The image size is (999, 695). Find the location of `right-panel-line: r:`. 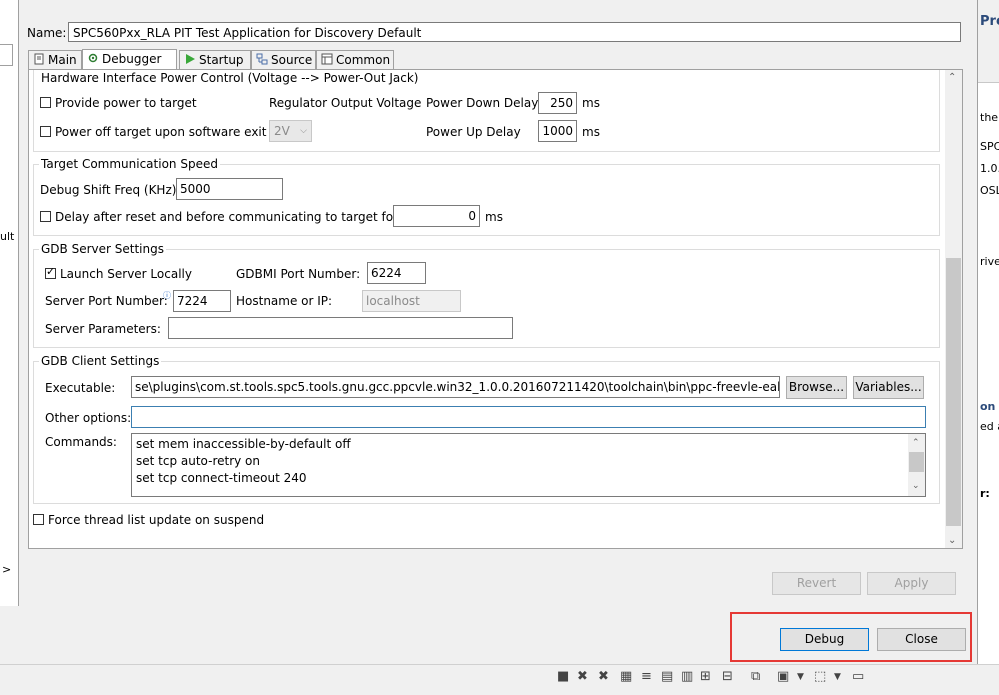

right-panel-line: r: is located at coordinates (985, 493).